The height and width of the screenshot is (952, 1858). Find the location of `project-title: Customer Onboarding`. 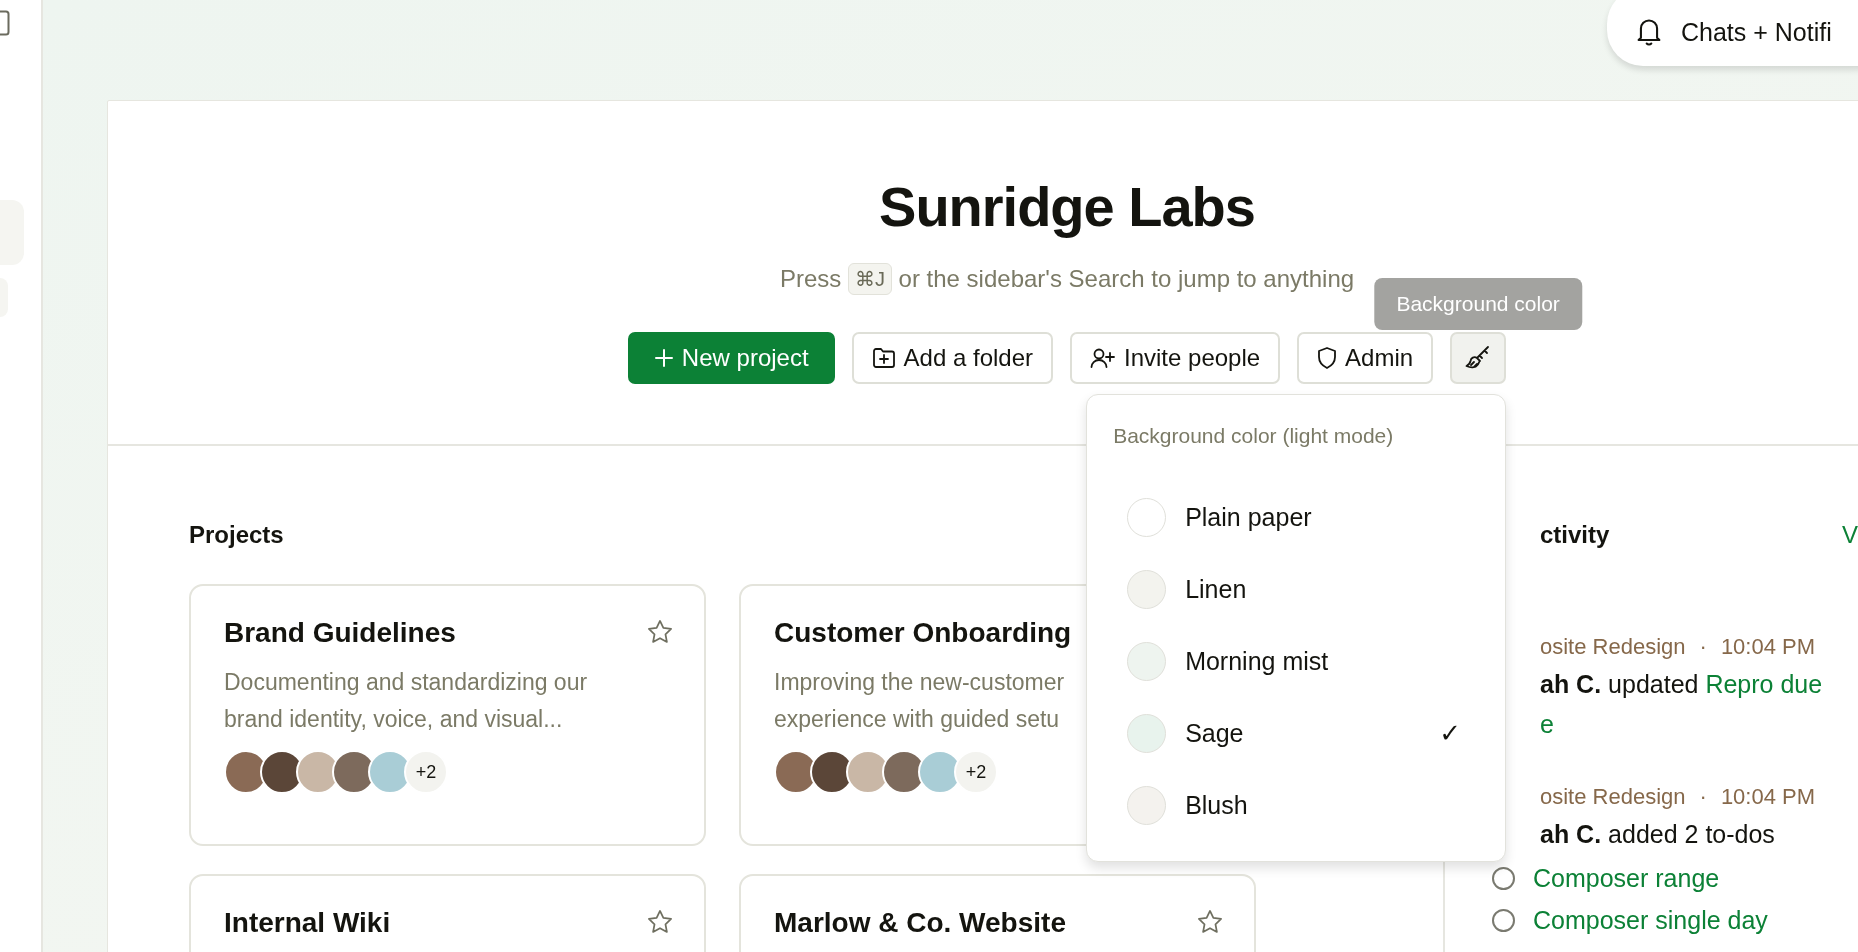

project-title: Customer Onboarding is located at coordinates (923, 633).